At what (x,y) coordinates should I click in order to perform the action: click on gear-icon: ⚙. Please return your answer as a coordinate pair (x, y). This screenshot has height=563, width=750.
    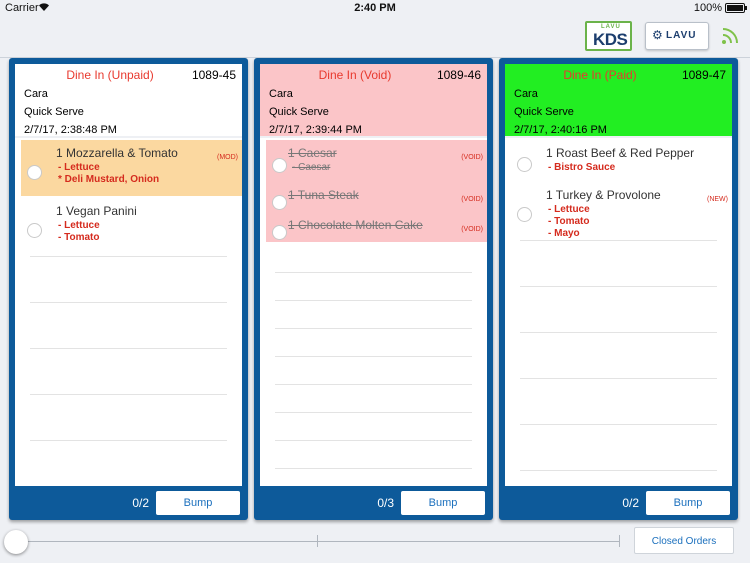
    Looking at the image, I should click on (657, 35).